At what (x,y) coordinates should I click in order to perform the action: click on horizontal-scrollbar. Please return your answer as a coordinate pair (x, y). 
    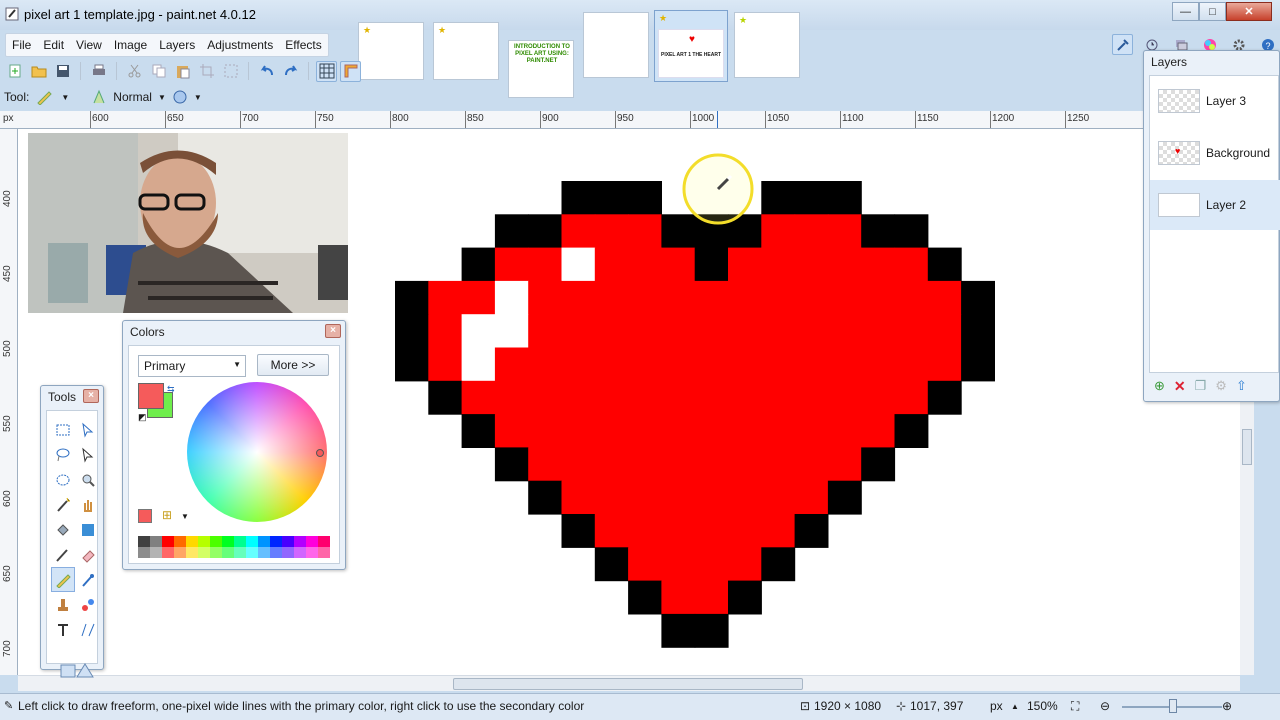
    Looking at the image, I should click on (629, 683).